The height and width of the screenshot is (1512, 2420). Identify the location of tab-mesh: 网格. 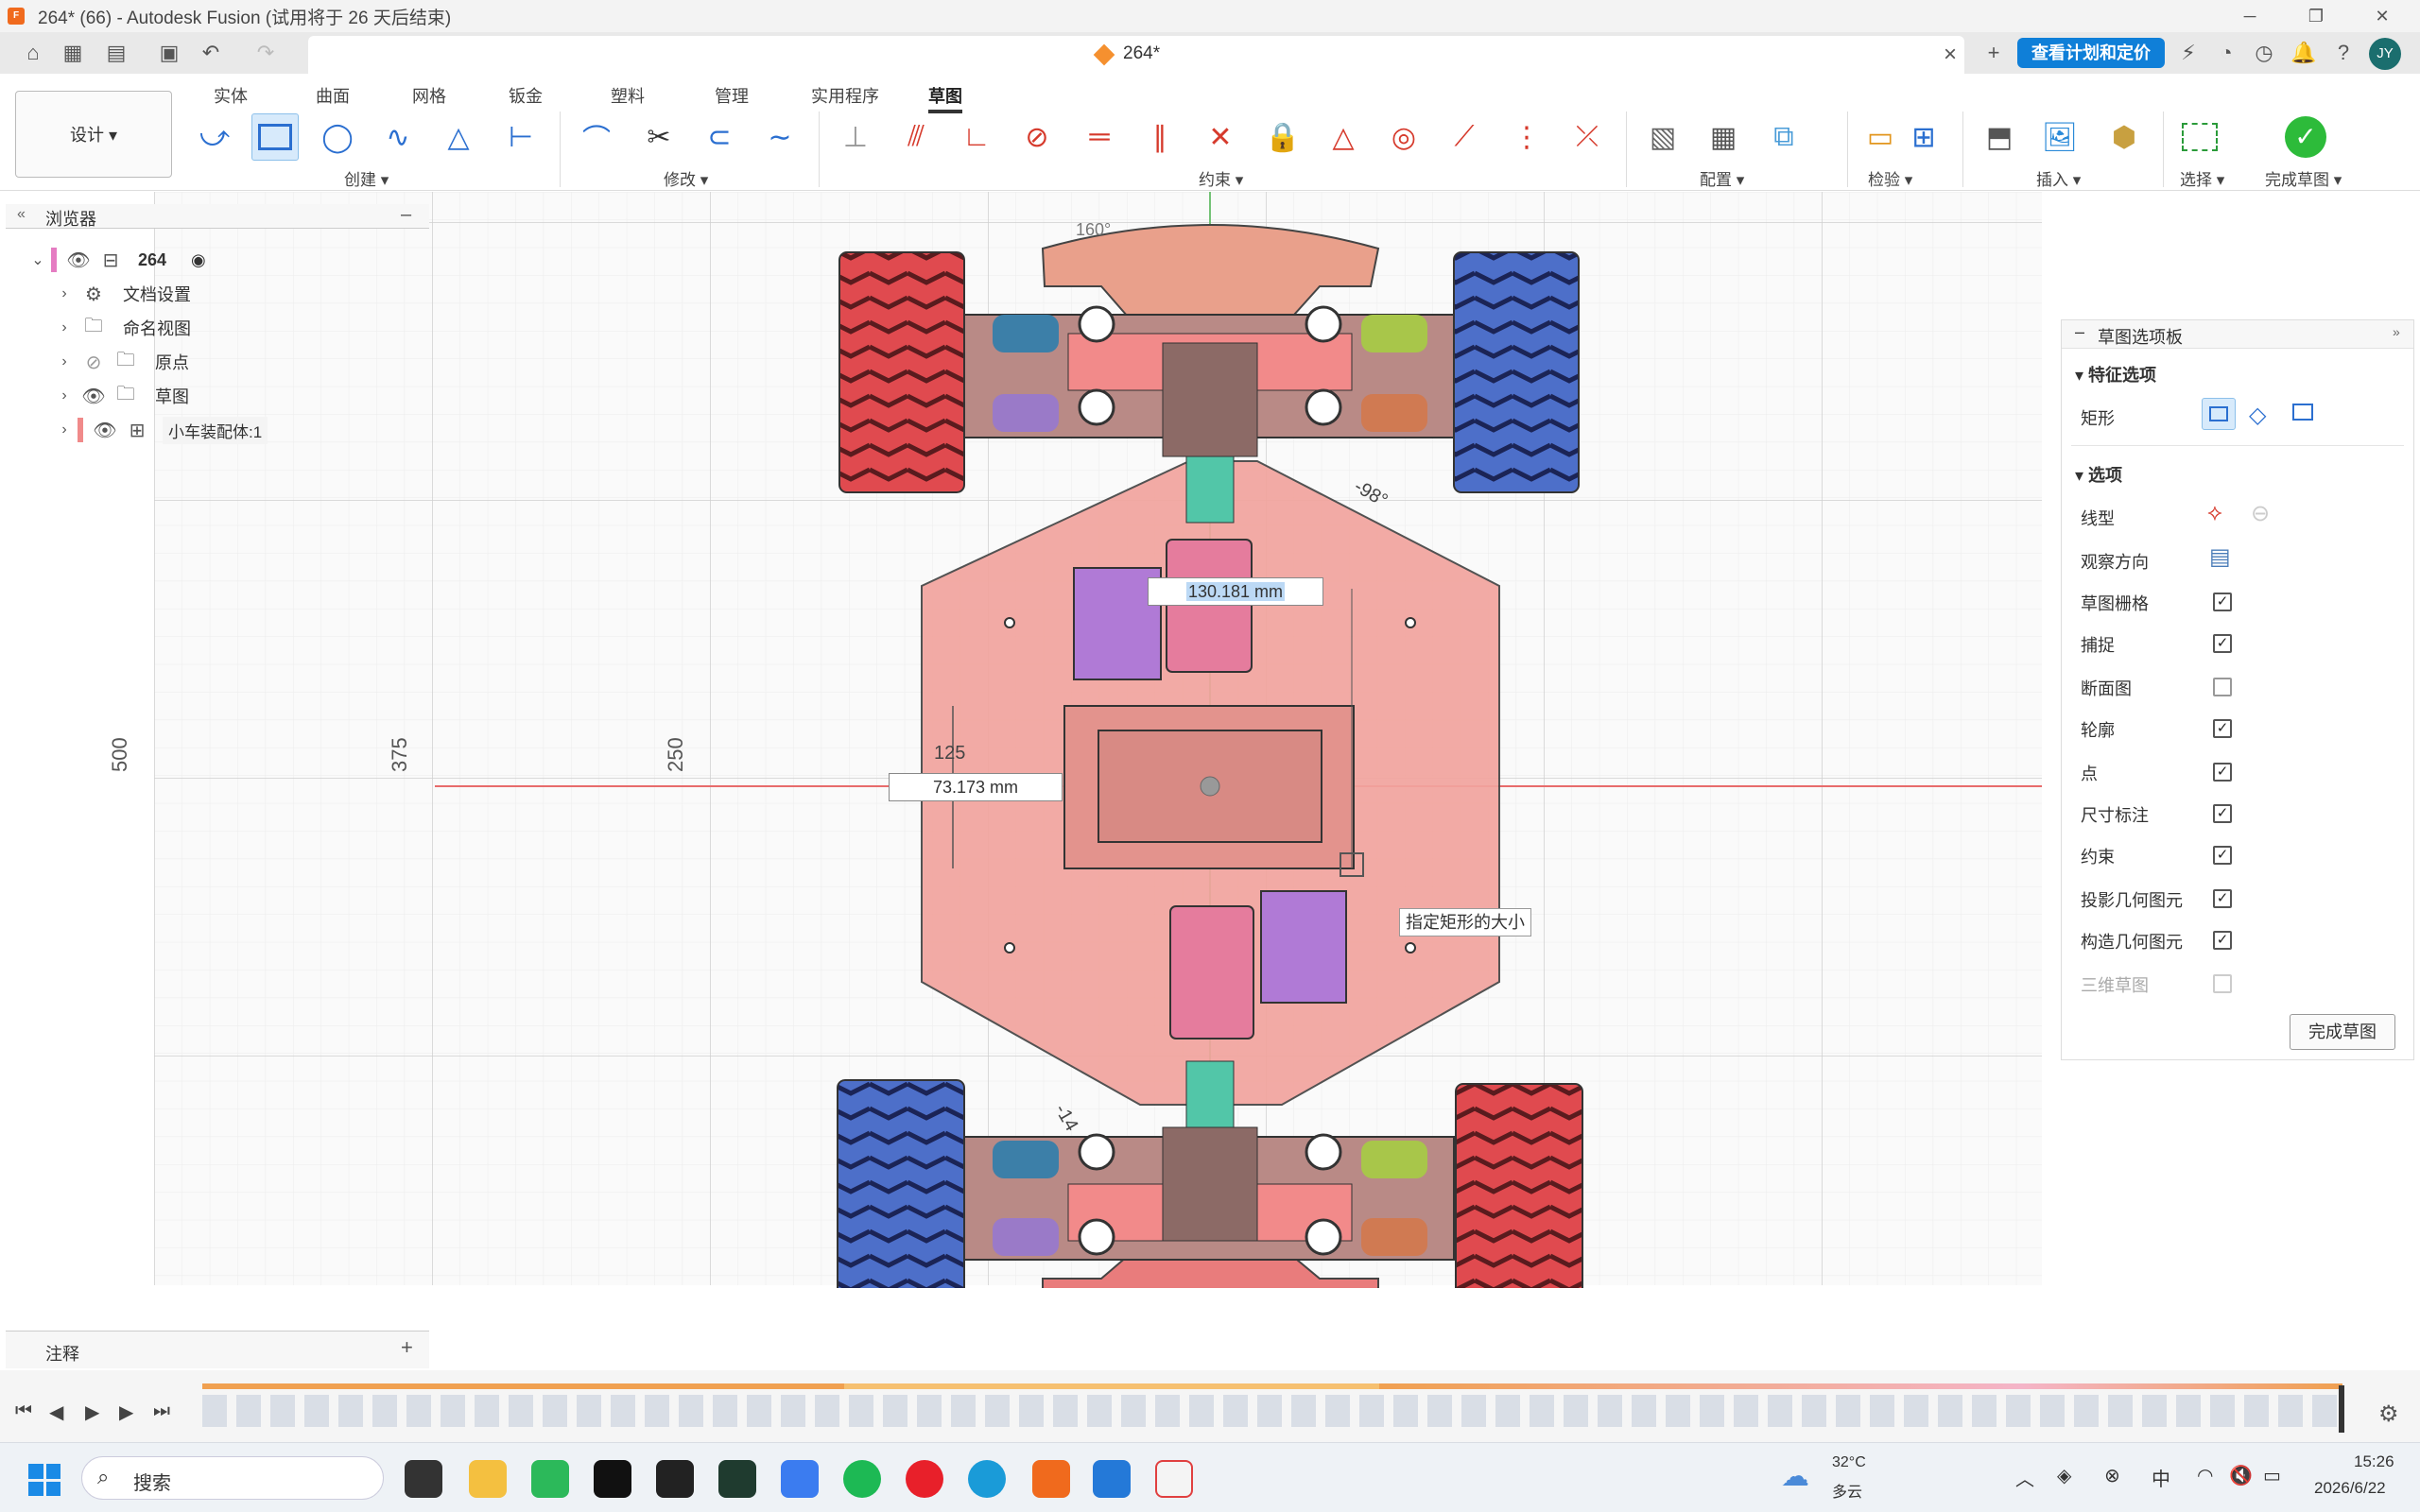
(429, 95).